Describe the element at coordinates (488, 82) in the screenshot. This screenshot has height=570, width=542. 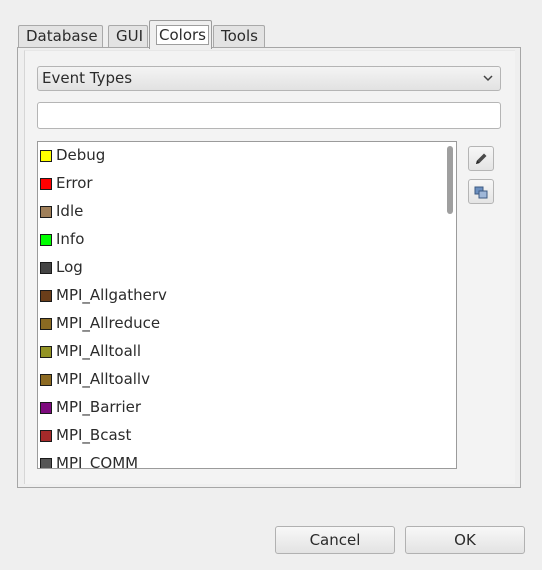
I see `chevron-down-icon` at that location.